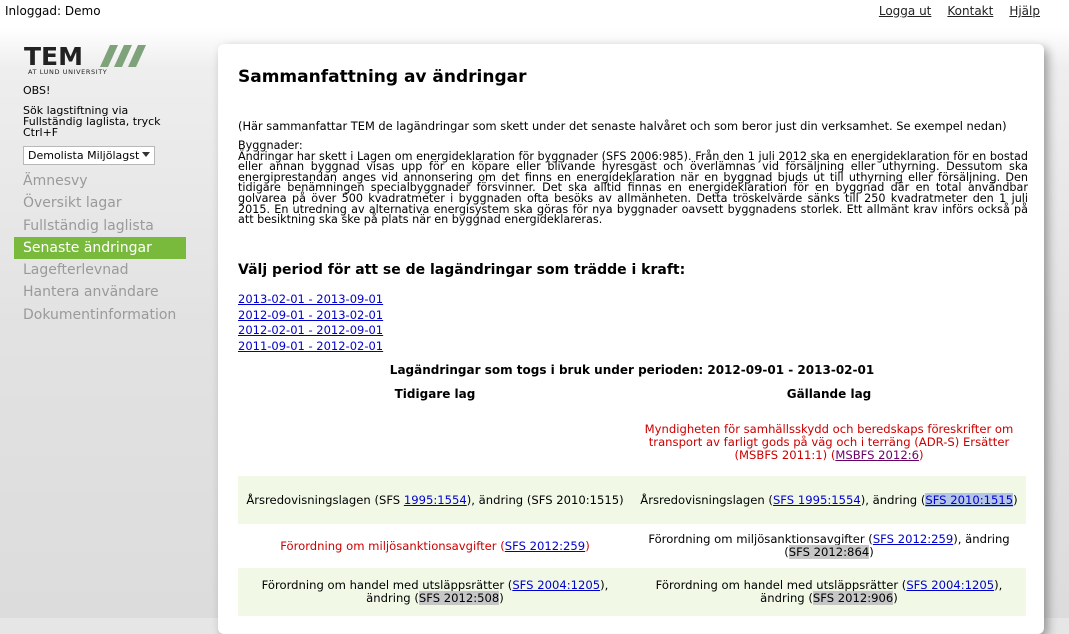  What do you see at coordinates (310, 331) in the screenshot?
I see `period-link: 2012-02-01 - 2012-09-01` at bounding box center [310, 331].